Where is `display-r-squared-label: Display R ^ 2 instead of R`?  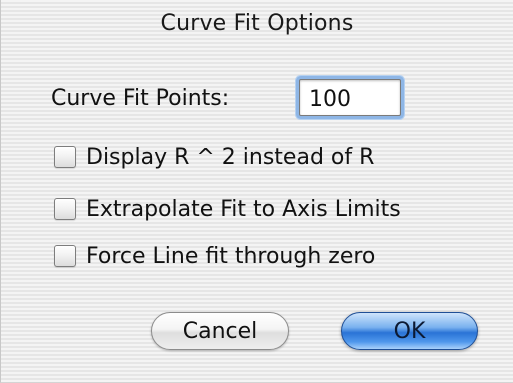
display-r-squared-label: Display R ^ 2 instead of R is located at coordinates (230, 157).